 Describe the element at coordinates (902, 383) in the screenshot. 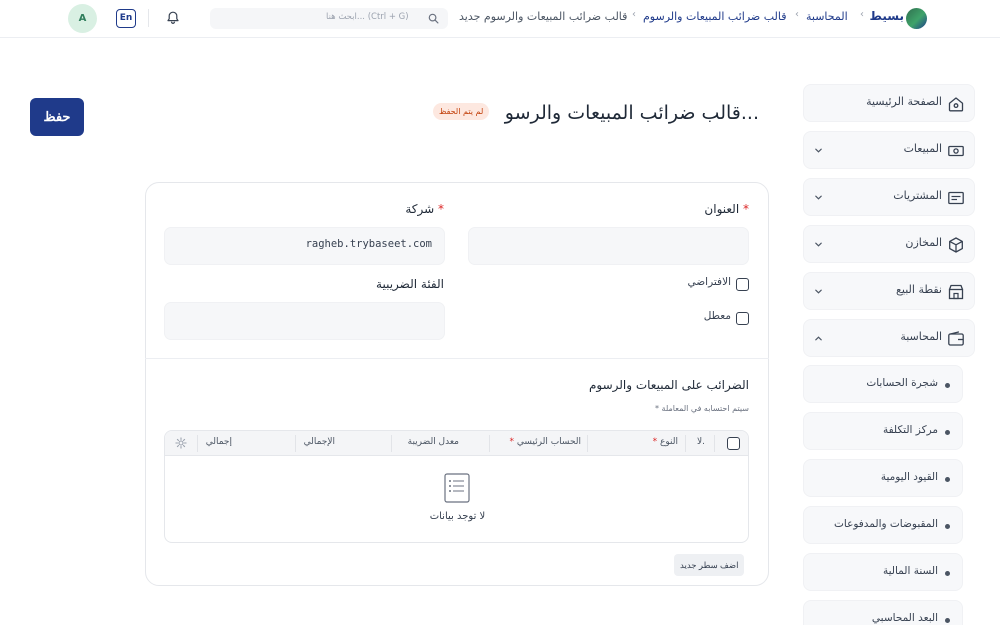

I see `sidebar-subitem-label: شجرة الحسابات` at that location.